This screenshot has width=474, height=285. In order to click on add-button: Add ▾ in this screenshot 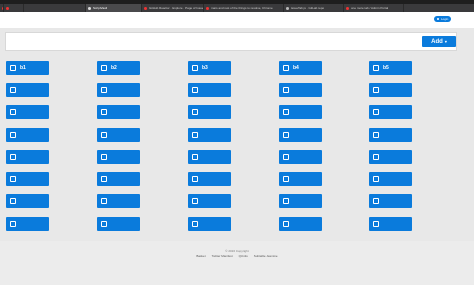, I will do `click(439, 41)`.